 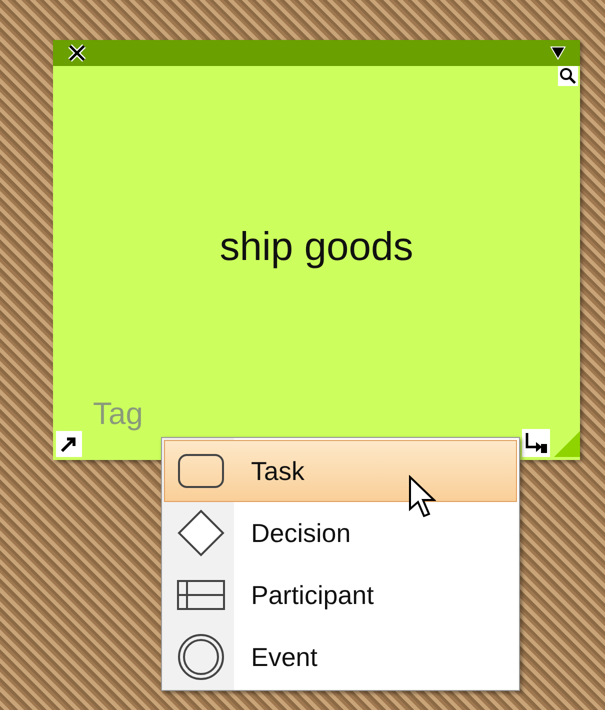 What do you see at coordinates (340, 471) in the screenshot?
I see `menu-item: Task` at bounding box center [340, 471].